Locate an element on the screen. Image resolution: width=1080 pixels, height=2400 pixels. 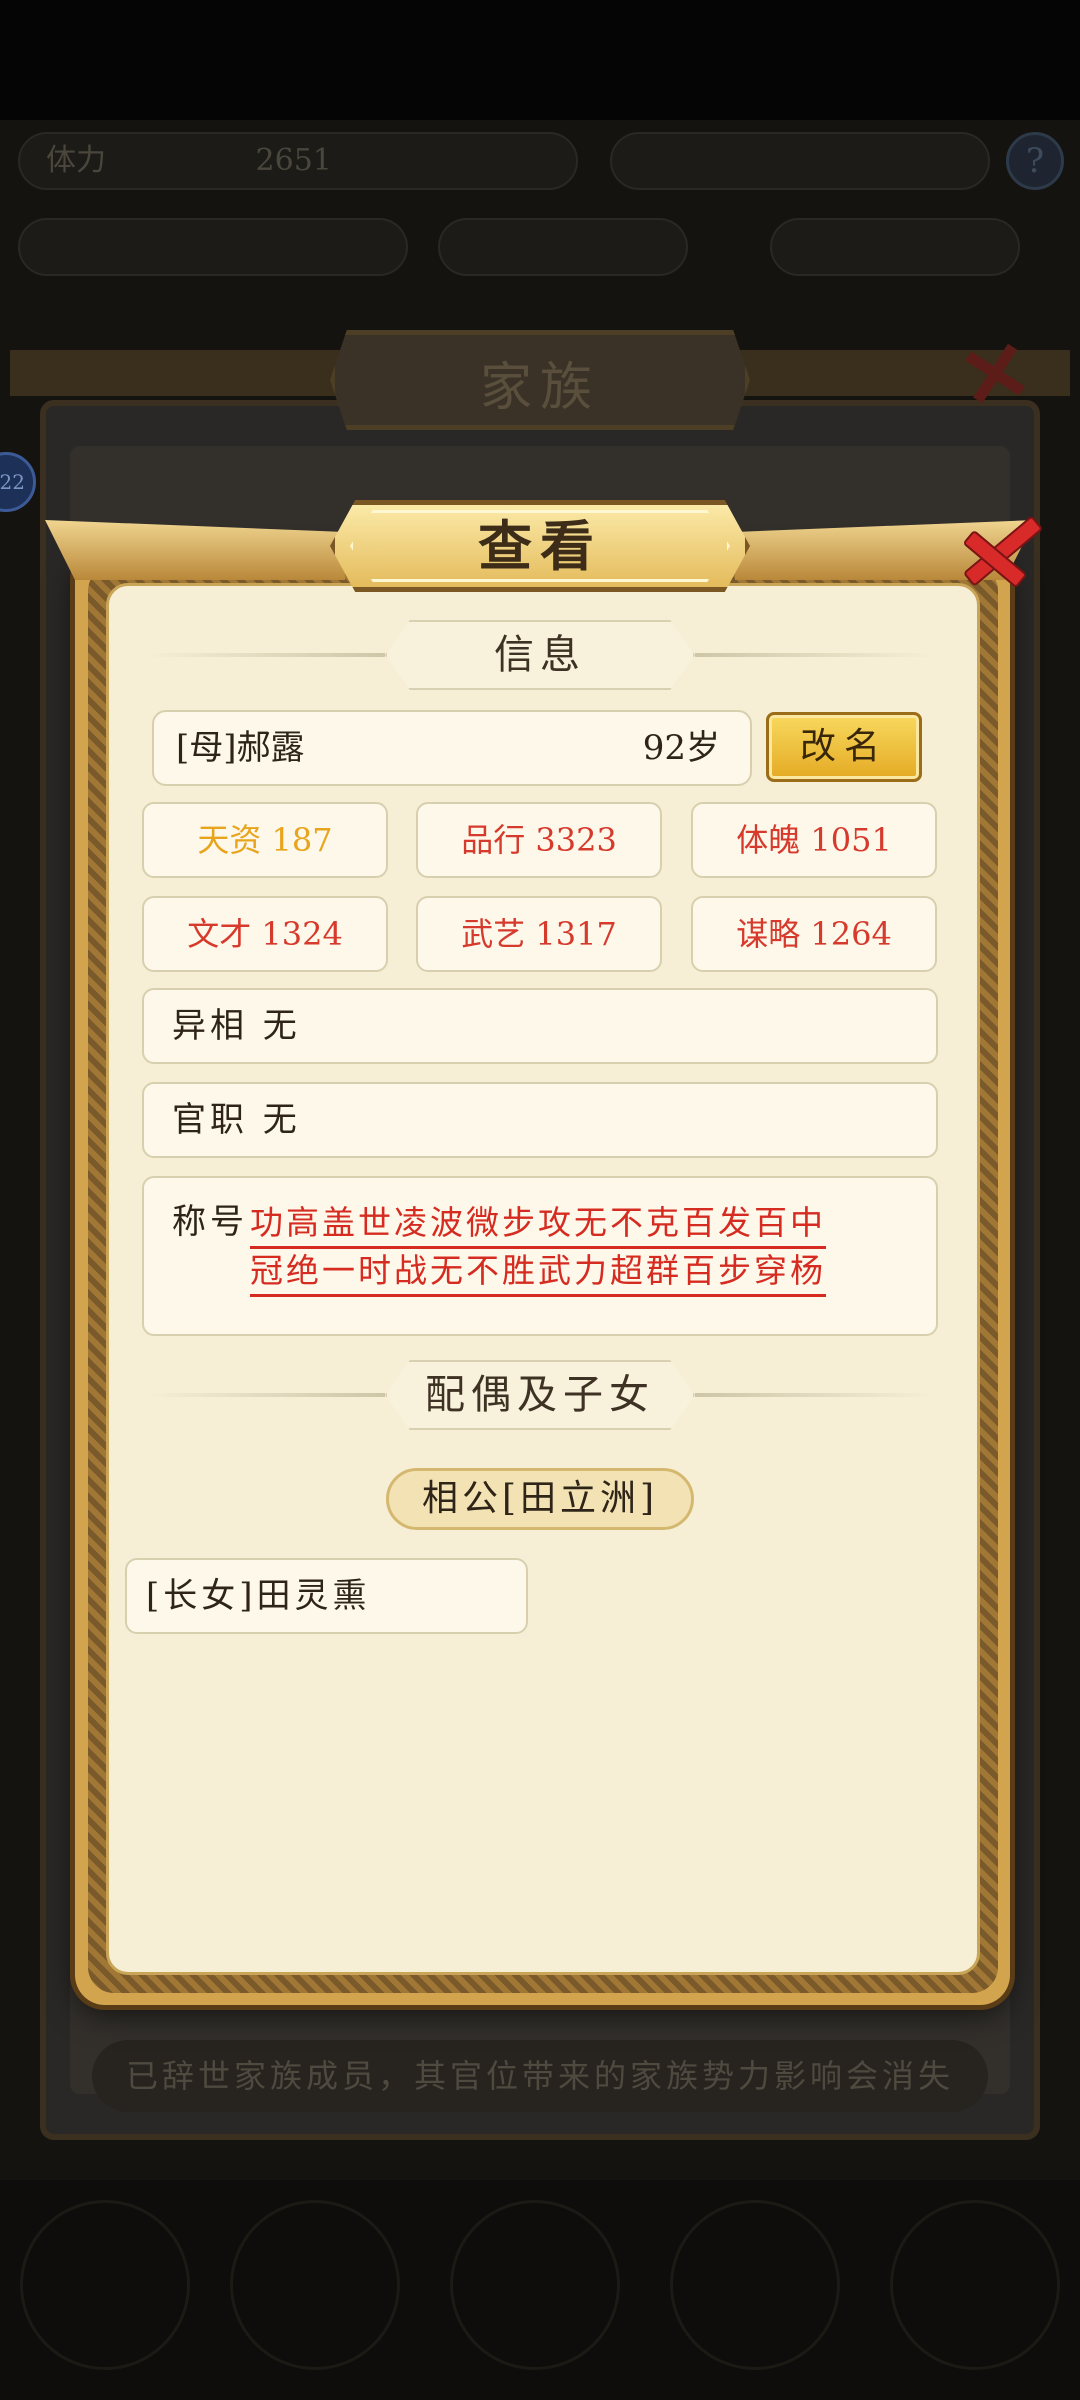
member-age: 92岁 is located at coordinates (681, 748).